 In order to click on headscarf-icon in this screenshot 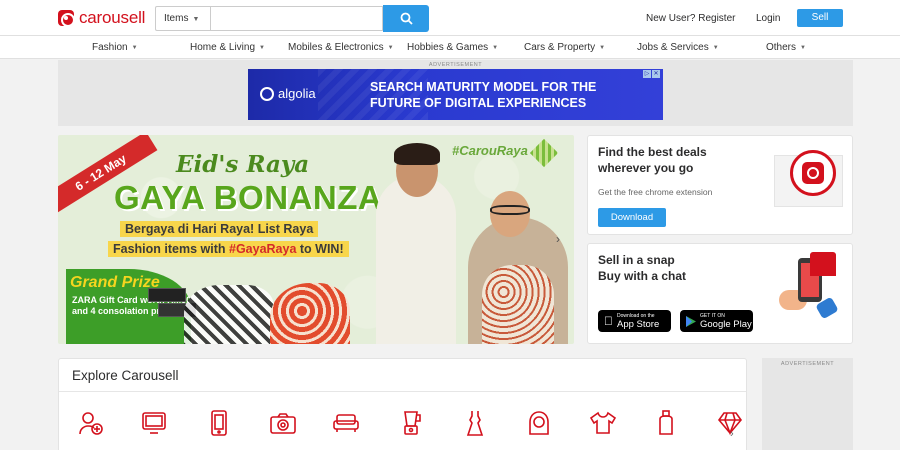, I will do `click(539, 423)`.